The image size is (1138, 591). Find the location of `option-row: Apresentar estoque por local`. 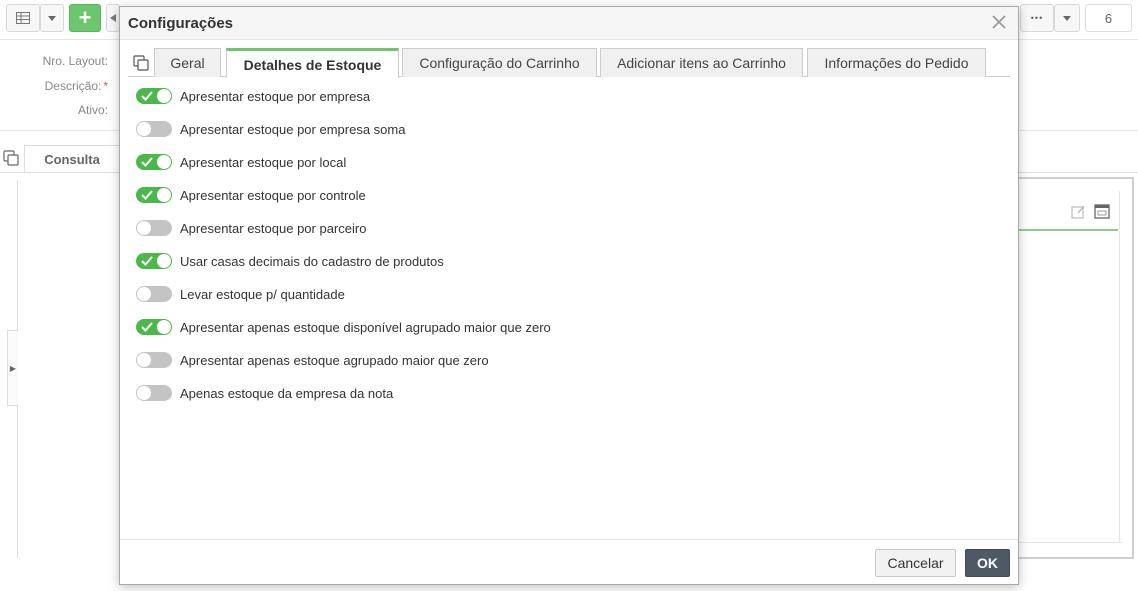

option-row: Apresentar estoque por local is located at coordinates (241, 162).